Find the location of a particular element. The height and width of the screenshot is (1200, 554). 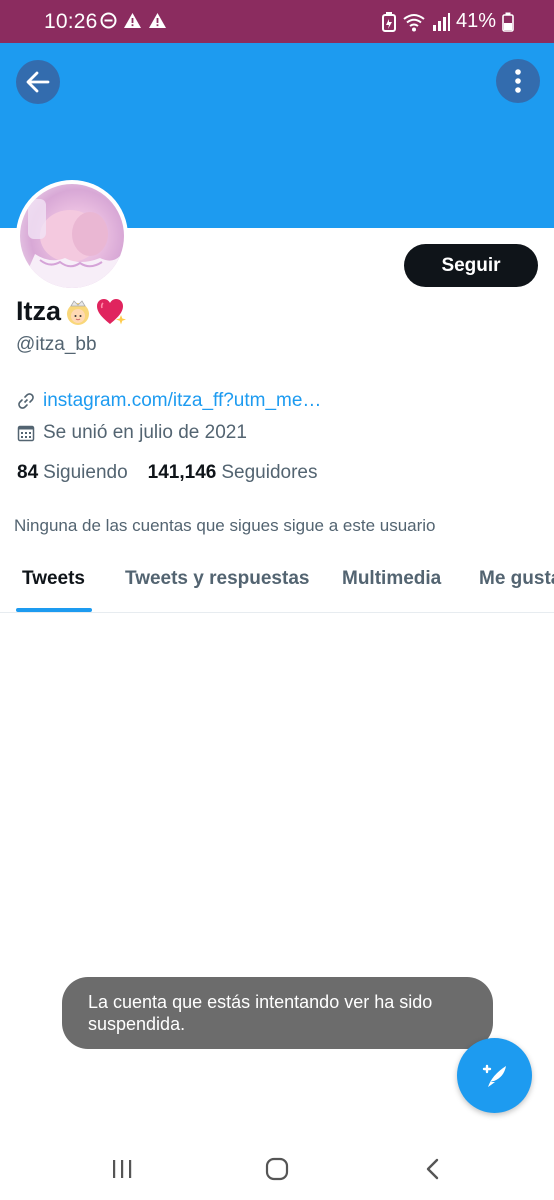

calendar-icon is located at coordinates (26, 433).